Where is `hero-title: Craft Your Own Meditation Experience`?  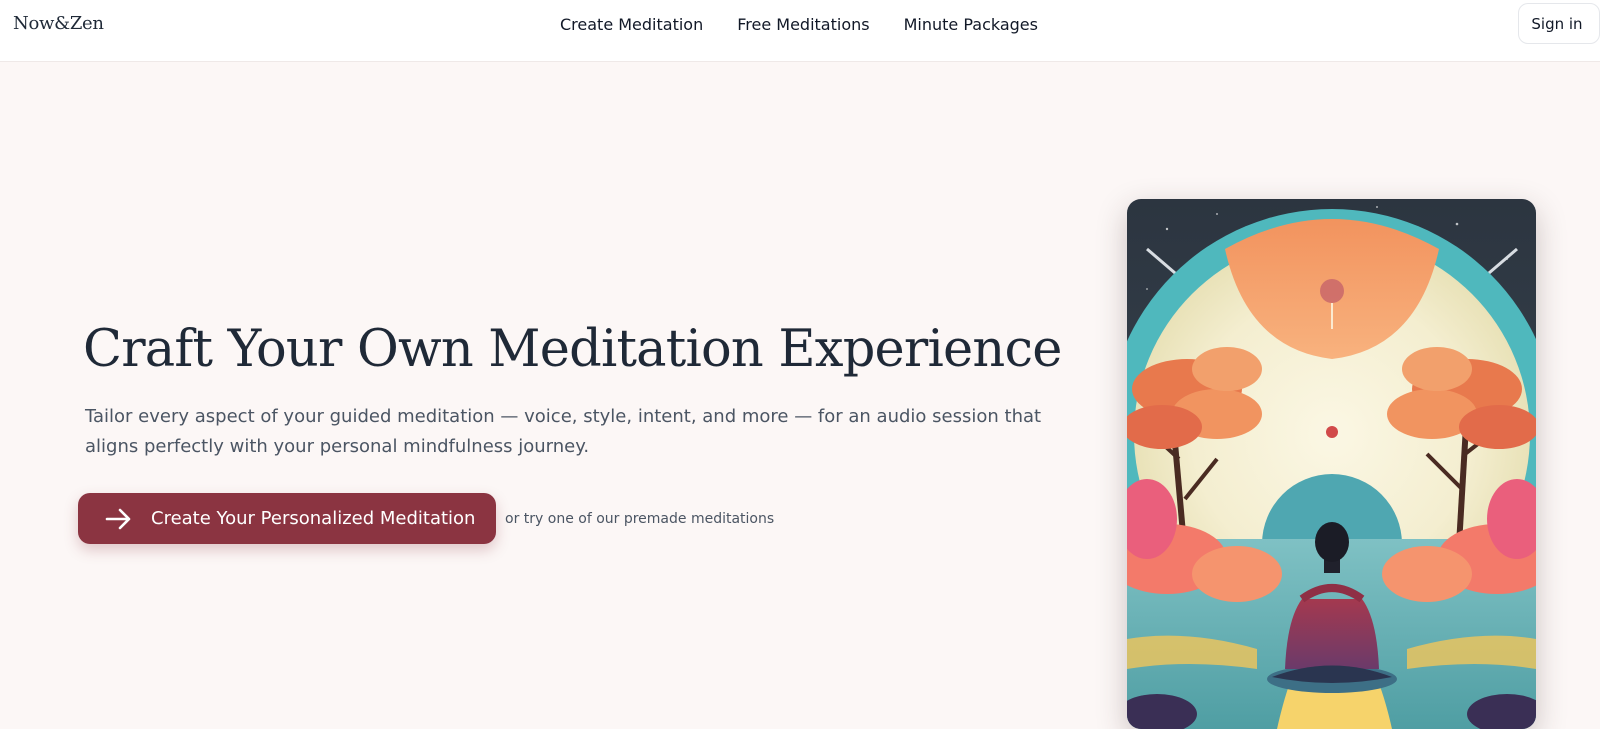 hero-title: Craft Your Own Meditation Experience is located at coordinates (572, 349).